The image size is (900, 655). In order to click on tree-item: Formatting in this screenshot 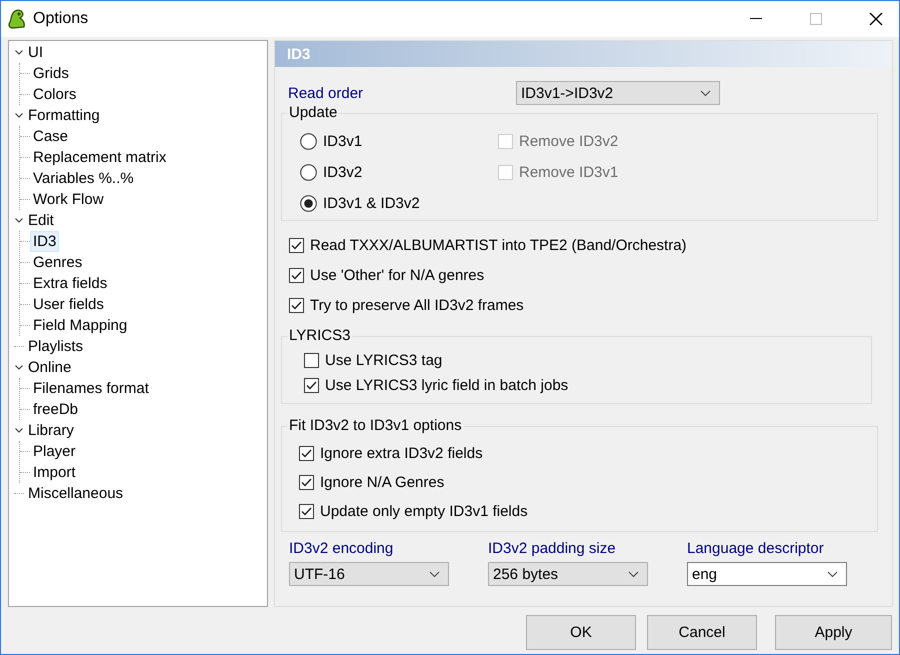, I will do `click(64, 115)`.